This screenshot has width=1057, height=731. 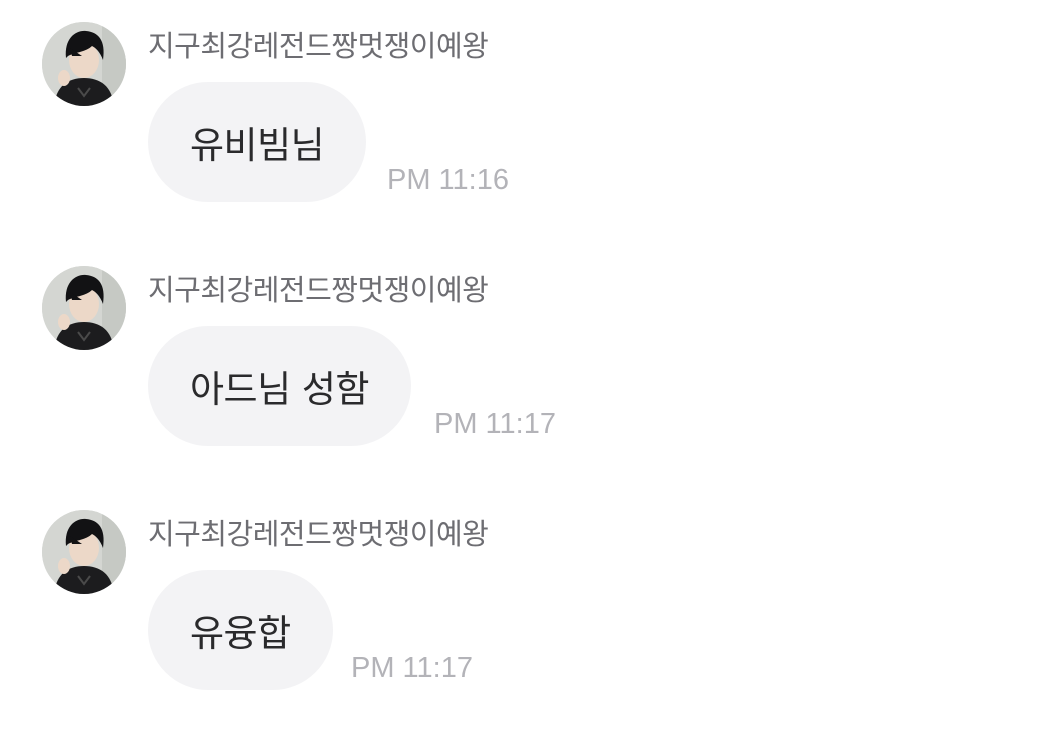 I want to click on message-text: 아드님 성함, so click(x=279, y=389).